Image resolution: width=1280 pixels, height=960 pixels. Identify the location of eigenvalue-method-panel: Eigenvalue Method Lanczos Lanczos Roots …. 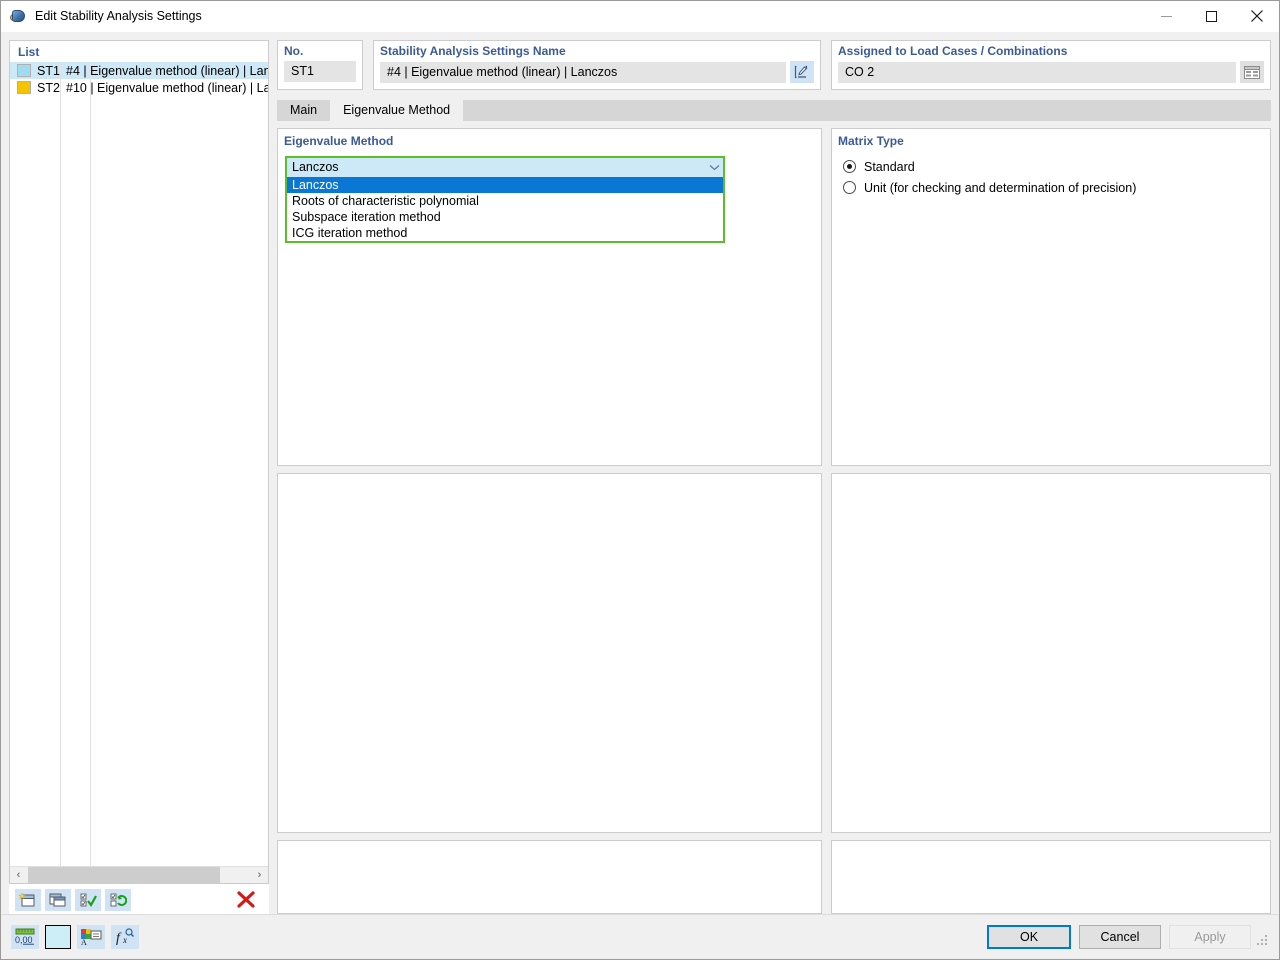
(549, 297).